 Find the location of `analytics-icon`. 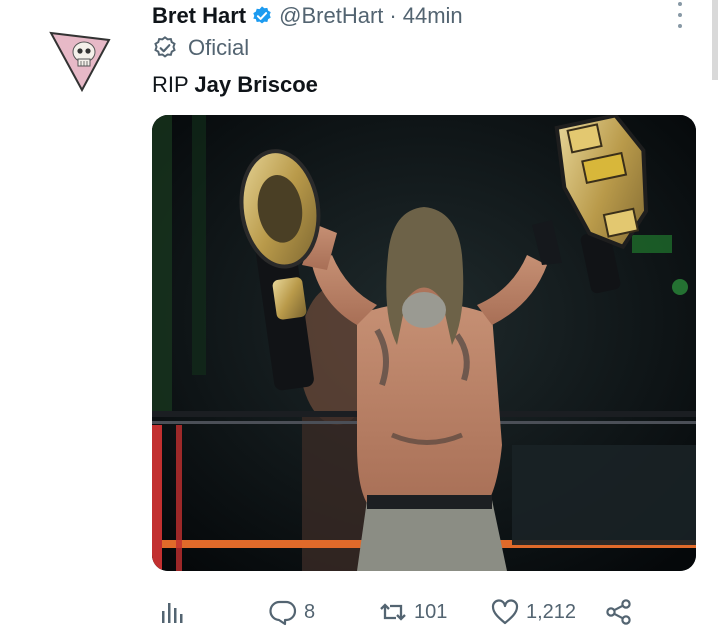

analytics-icon is located at coordinates (172, 613).